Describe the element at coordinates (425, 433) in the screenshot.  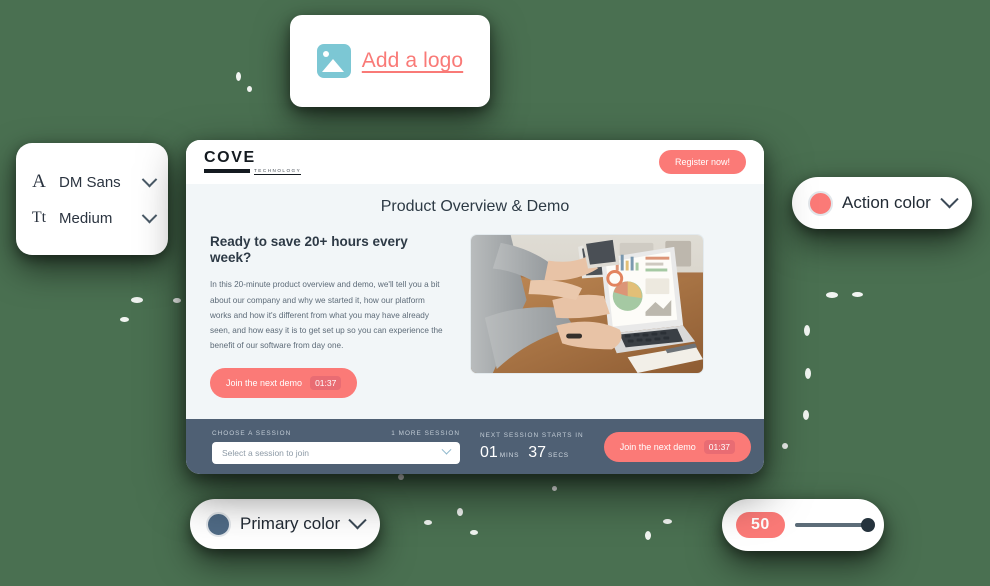
I see `more-sessions-label: 1 MORE SESSION` at that location.